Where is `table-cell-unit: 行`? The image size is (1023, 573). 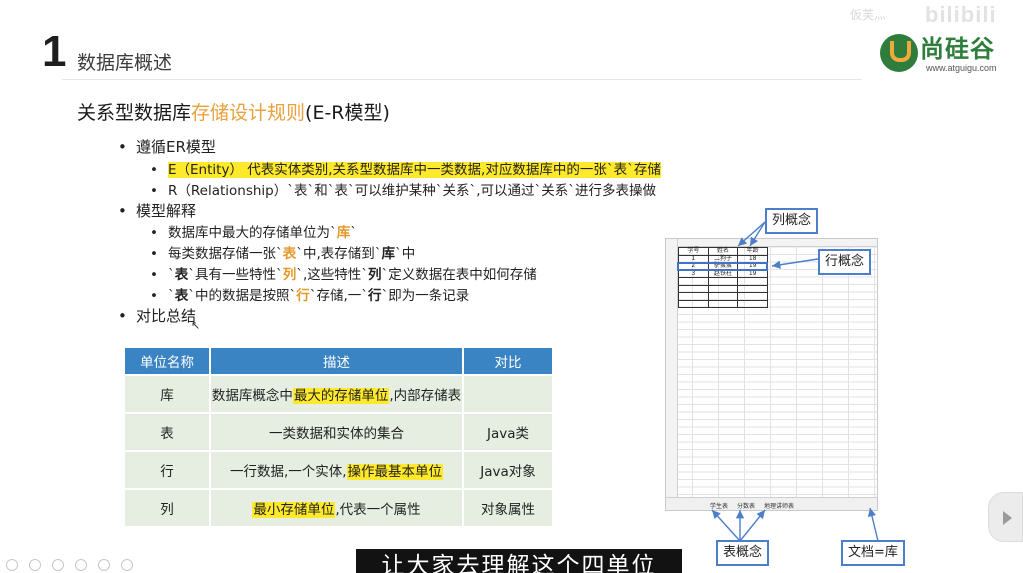
table-cell-unit: 行 is located at coordinates (167, 470).